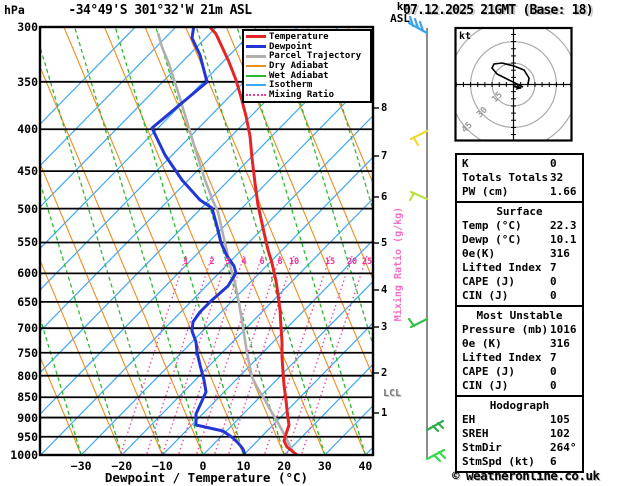 Image resolution: width=629 pixels, height=486 pixels. I want to click on legend-item: Parcel Trajectory, so click(307, 56).